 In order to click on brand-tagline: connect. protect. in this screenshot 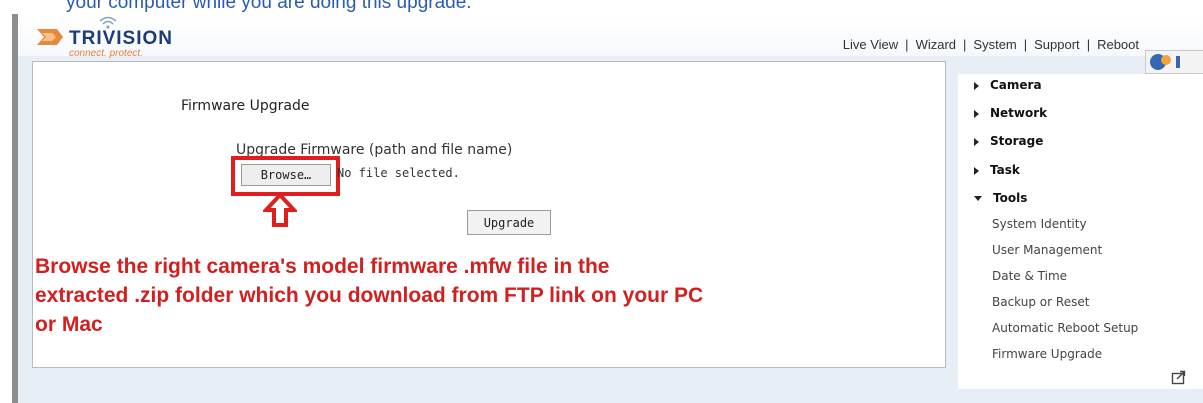, I will do `click(106, 53)`.